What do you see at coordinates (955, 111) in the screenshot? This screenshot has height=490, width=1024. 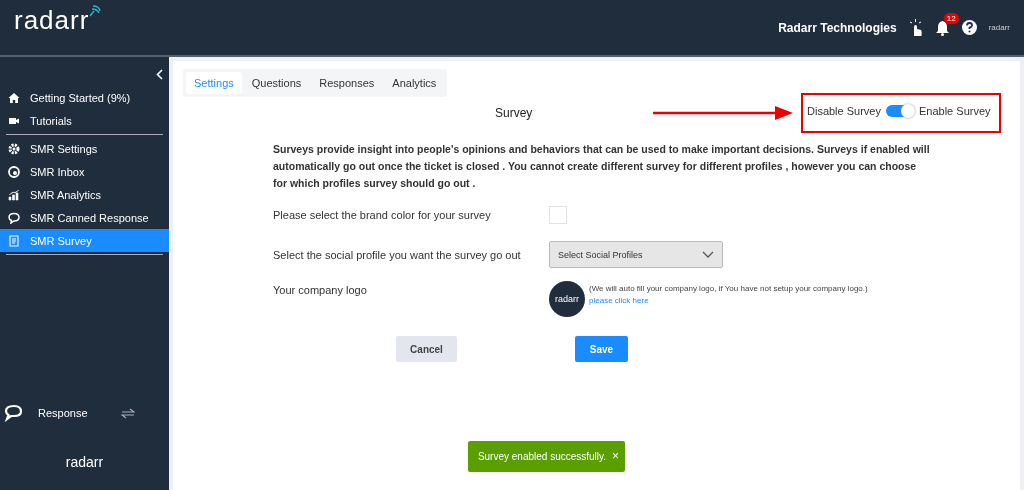 I see `enable-label: Enable Survey` at bounding box center [955, 111].